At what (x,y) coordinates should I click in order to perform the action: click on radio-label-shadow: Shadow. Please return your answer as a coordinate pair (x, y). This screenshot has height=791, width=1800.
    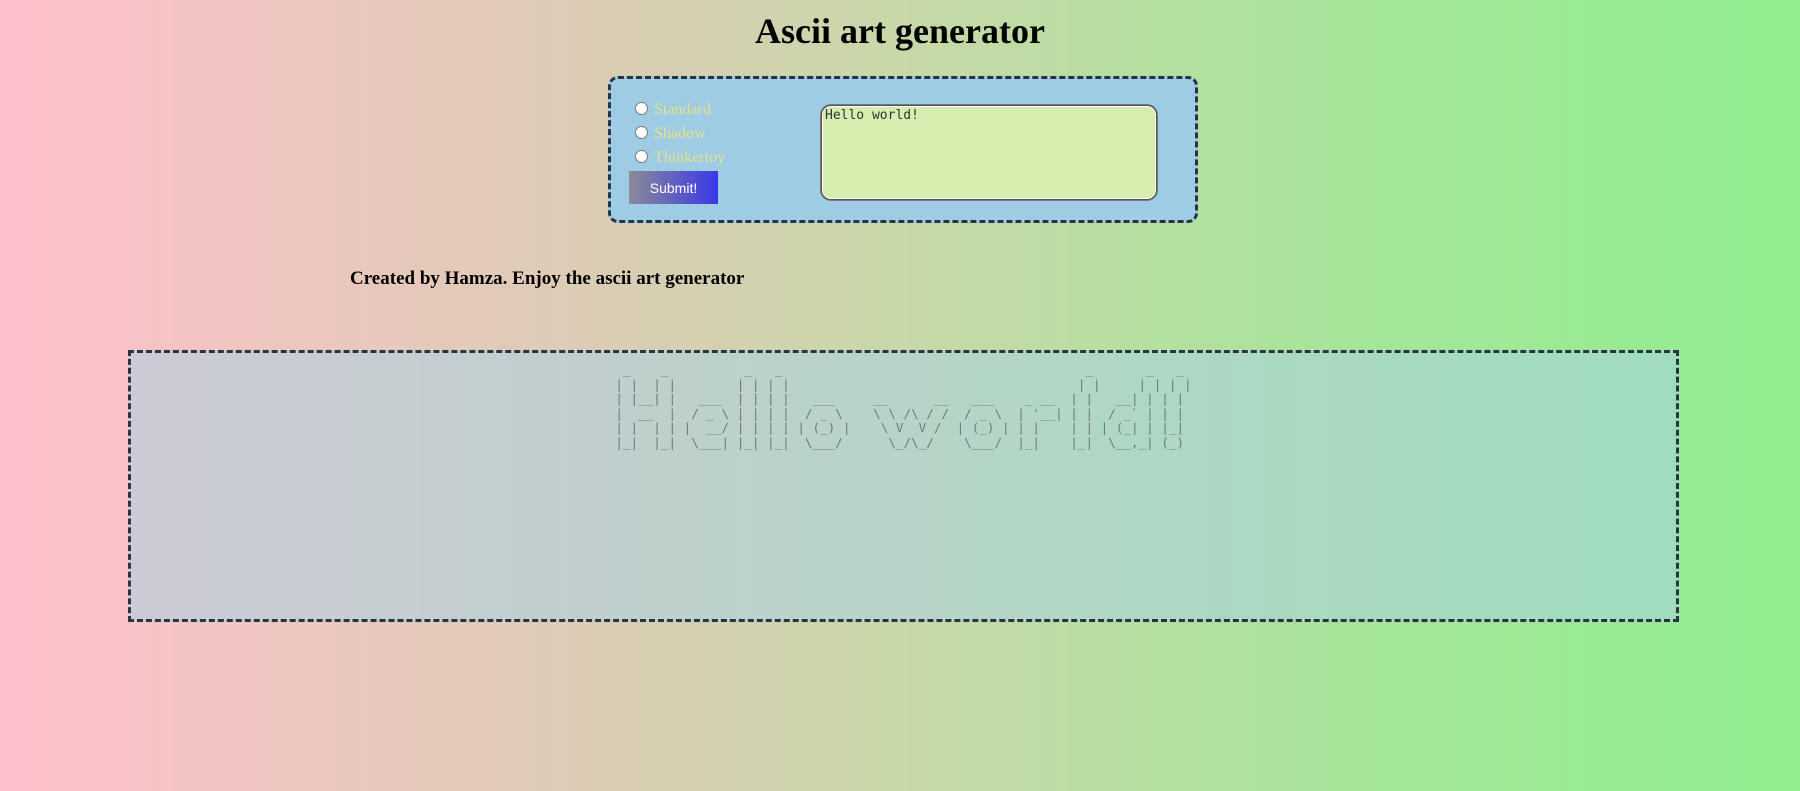
    Looking at the image, I should click on (680, 134).